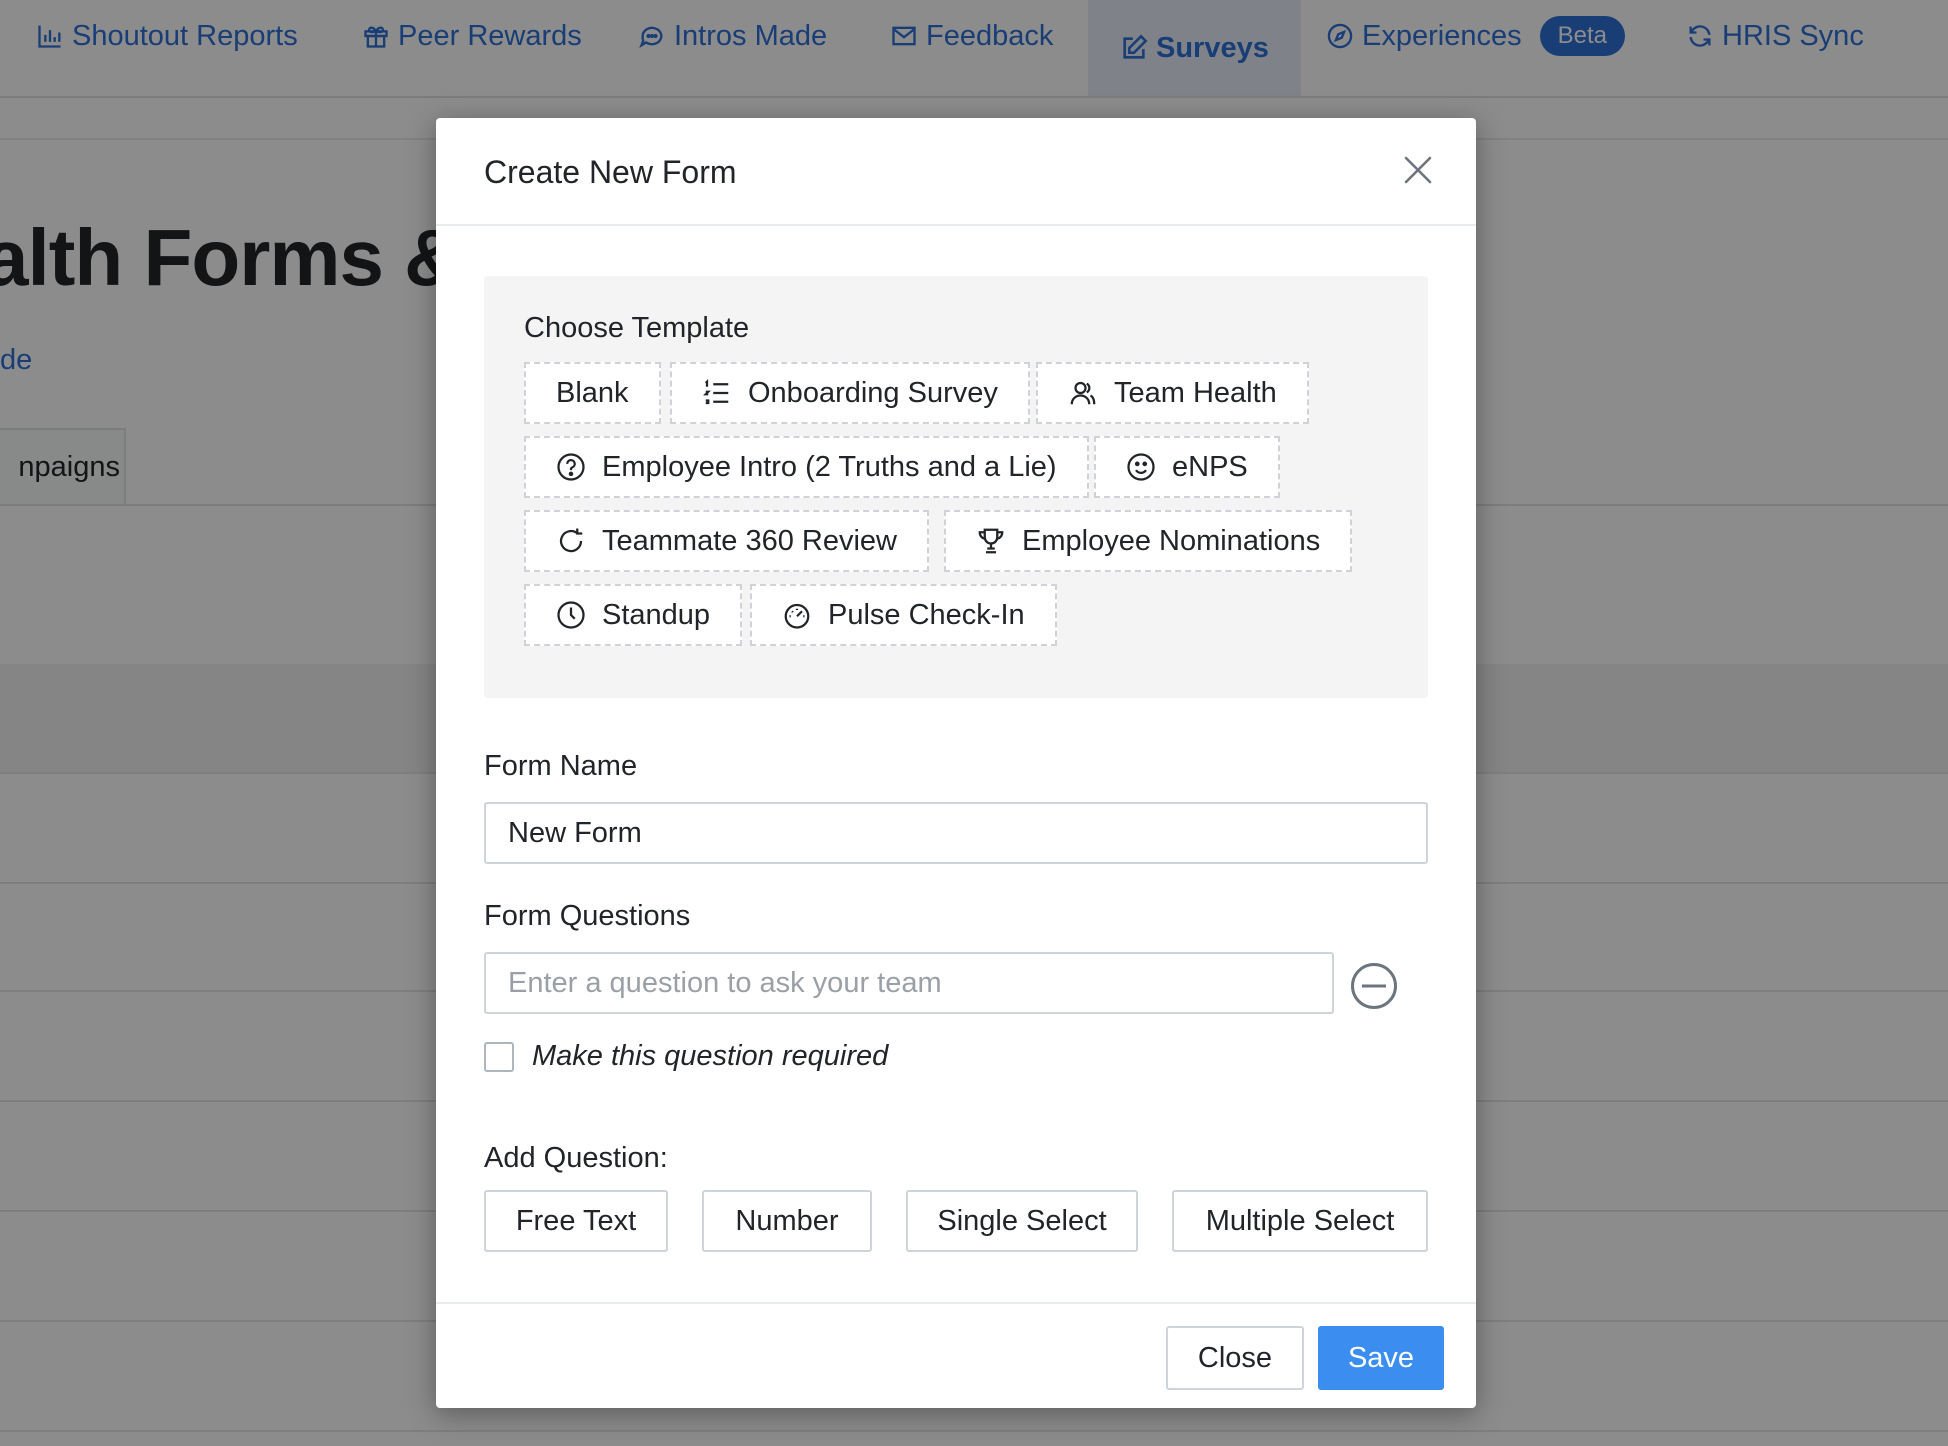 The width and height of the screenshot is (1948, 1446). Describe the element at coordinates (499, 1057) in the screenshot. I see `required-checkbox` at that location.